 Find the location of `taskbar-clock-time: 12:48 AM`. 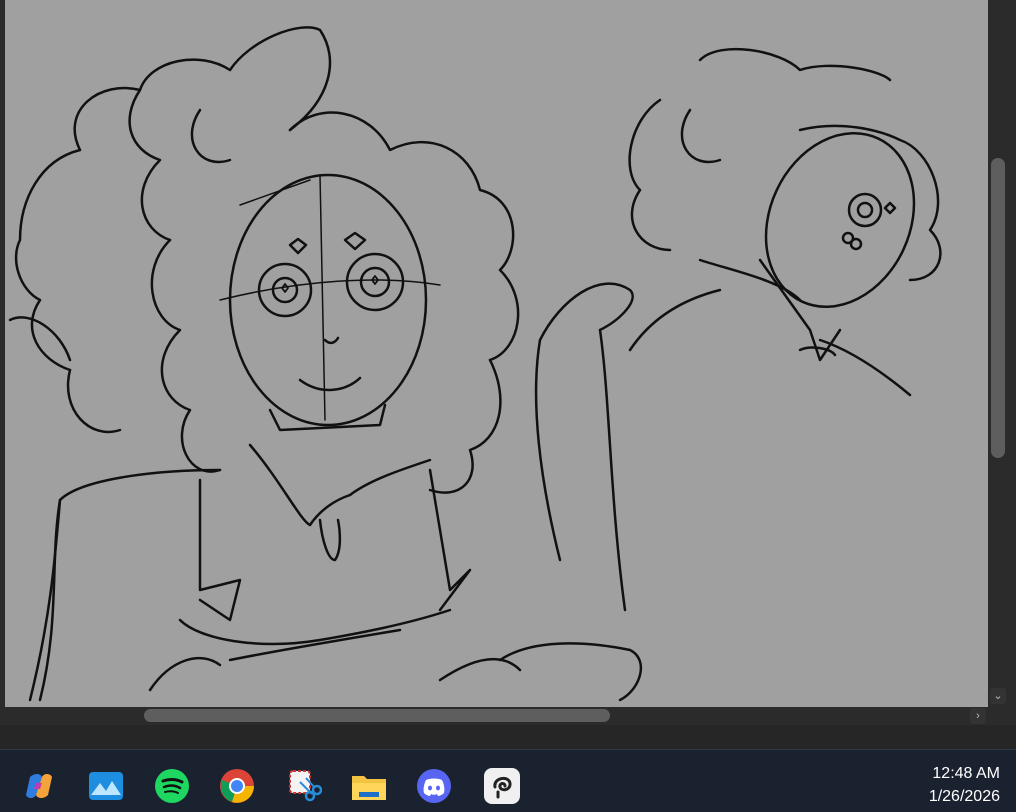

taskbar-clock-time: 12:48 AM is located at coordinates (966, 774).